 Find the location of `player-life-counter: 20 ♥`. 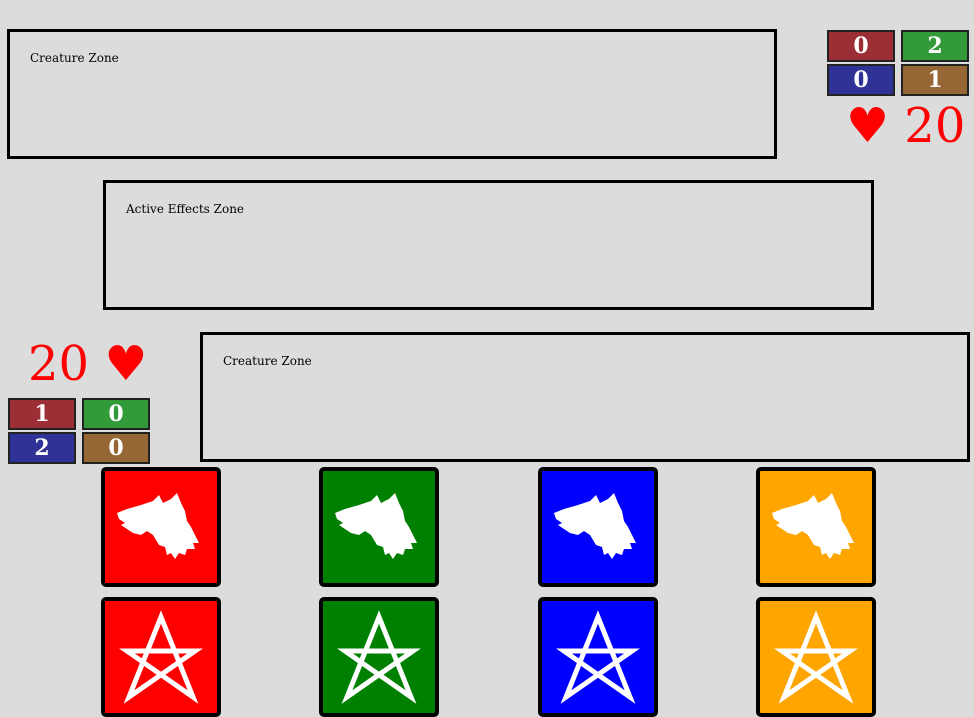

player-life-counter: 20 ♥ is located at coordinates (87, 364).